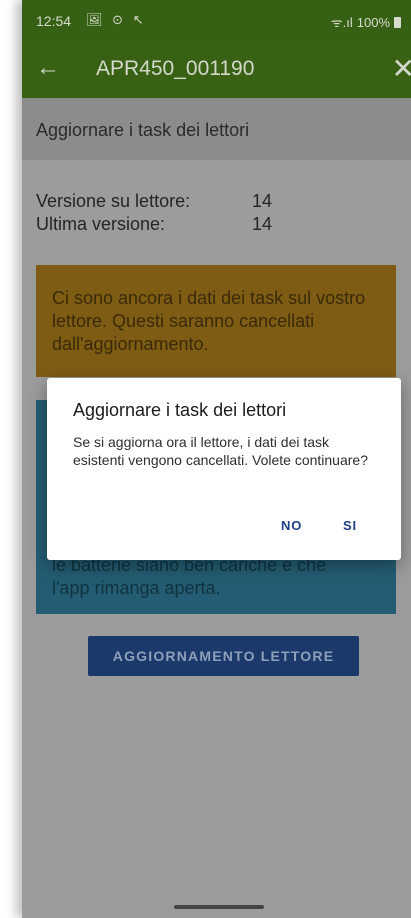 The height and width of the screenshot is (918, 411). I want to click on latest-version-value: 14, so click(262, 224).